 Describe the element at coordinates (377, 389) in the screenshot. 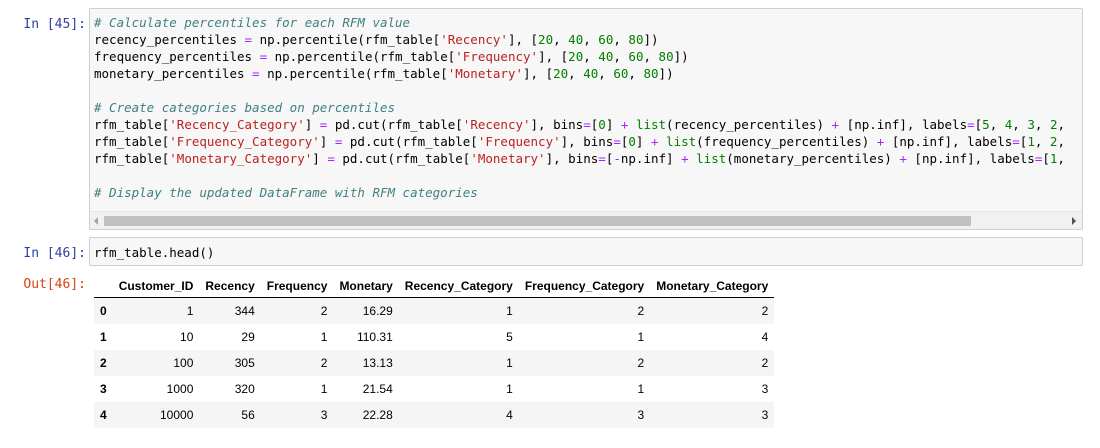

I see `table-cell: 21.54` at that location.